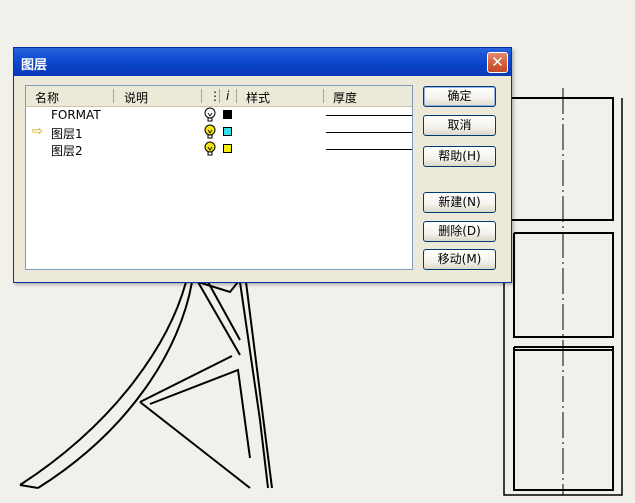 This screenshot has height=503, width=635. Describe the element at coordinates (37, 131) in the screenshot. I see `active-layer-arrow-icon: ⇨` at that location.